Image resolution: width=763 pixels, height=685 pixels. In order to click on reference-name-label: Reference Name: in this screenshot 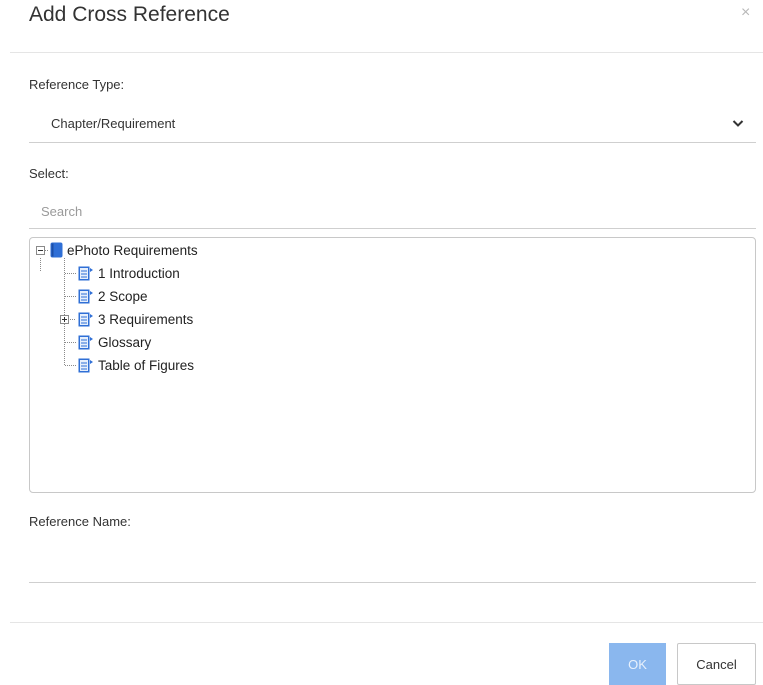, I will do `click(80, 521)`.